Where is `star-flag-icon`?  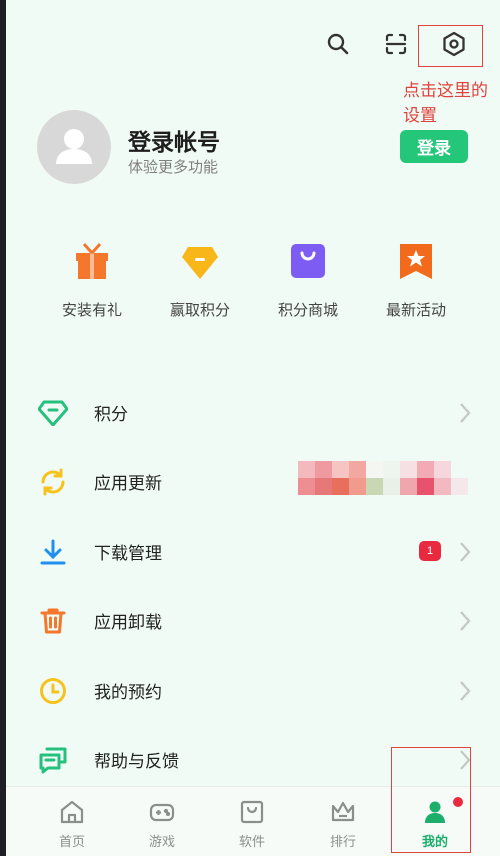 star-flag-icon is located at coordinates (416, 261).